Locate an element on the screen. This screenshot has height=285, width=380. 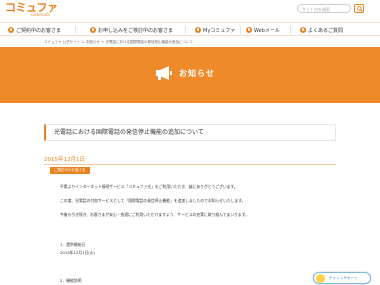
logo: コミュファ commufa is located at coordinates (31, 9).